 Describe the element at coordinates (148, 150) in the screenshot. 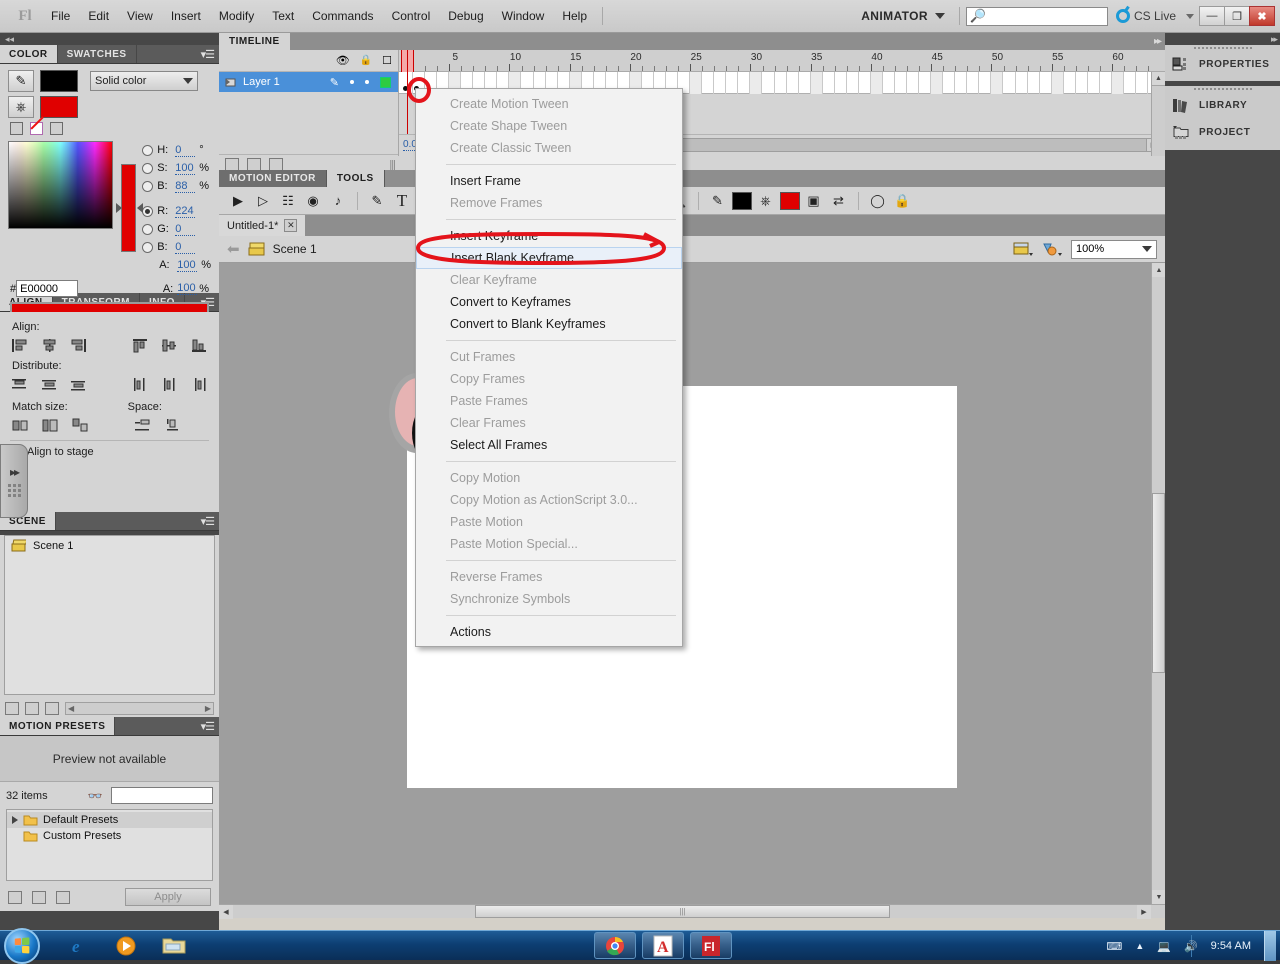

I see `radio-hue` at that location.